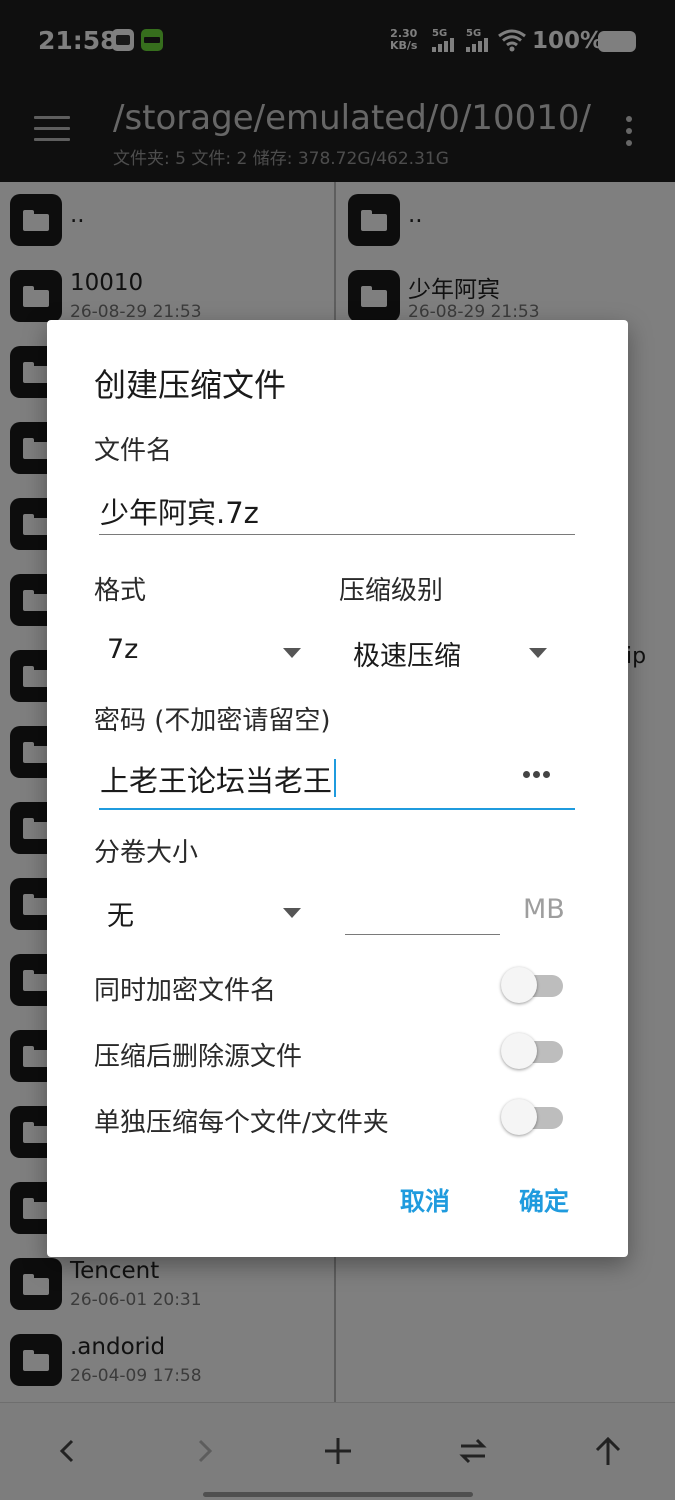 The image size is (675, 1500). I want to click on filename-input: 少年阿宾.7z, so click(179, 511).